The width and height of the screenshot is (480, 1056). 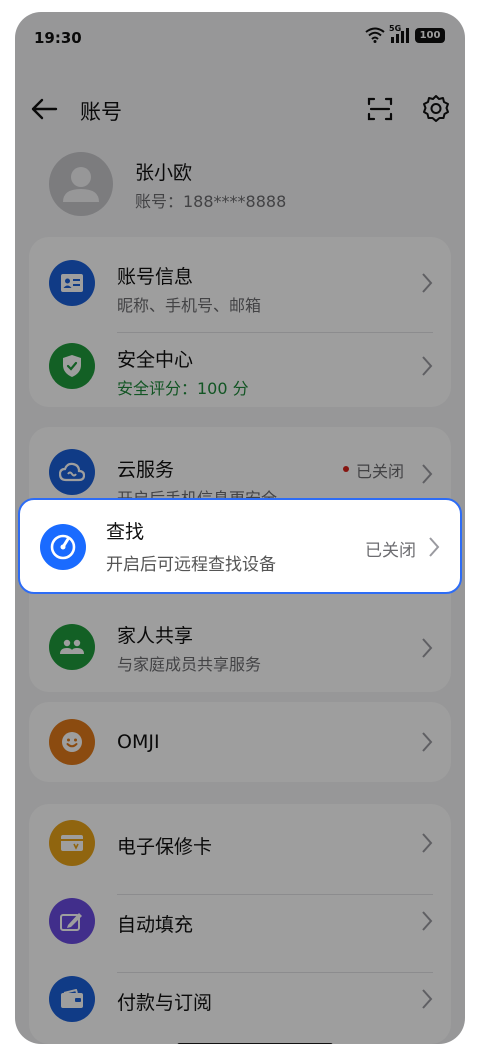 I want to click on home-indicator, so click(x=255, y=1043).